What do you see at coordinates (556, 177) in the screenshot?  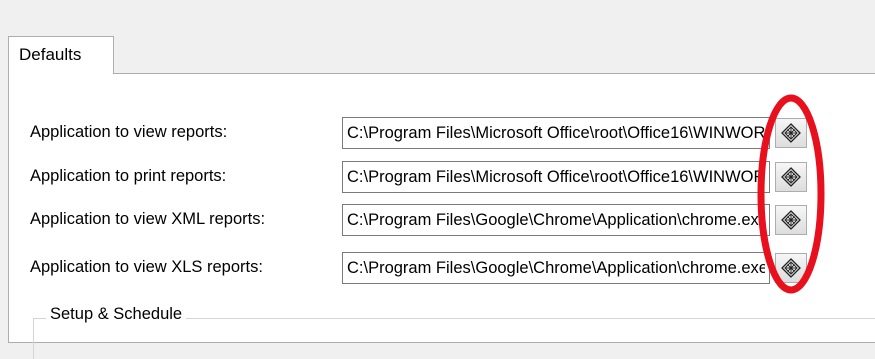 I see `print-reports-path-field` at bounding box center [556, 177].